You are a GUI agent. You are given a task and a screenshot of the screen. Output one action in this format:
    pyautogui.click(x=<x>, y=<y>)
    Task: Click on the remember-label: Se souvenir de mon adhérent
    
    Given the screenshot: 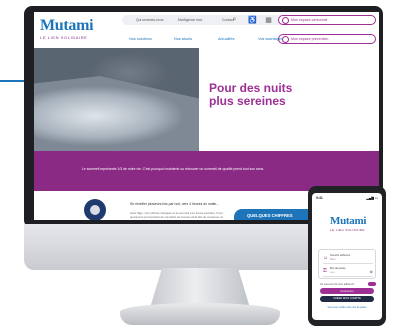 What is the action you would take?
    pyautogui.click(x=337, y=284)
    